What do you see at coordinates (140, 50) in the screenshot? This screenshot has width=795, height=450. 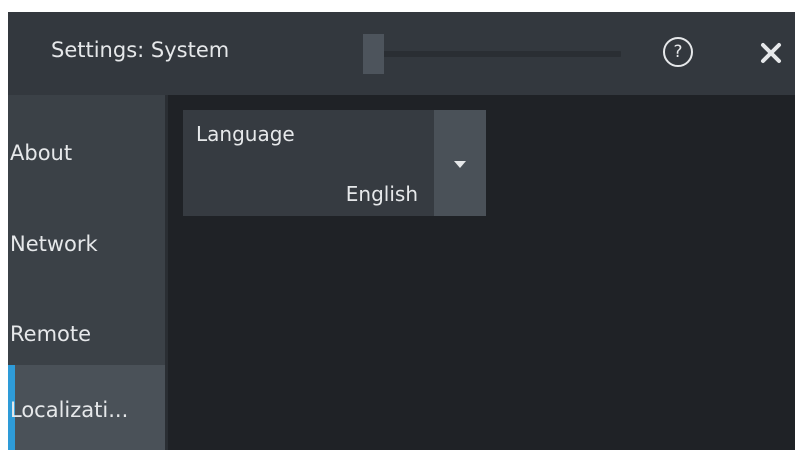 I see `window-title: Settings: System` at bounding box center [140, 50].